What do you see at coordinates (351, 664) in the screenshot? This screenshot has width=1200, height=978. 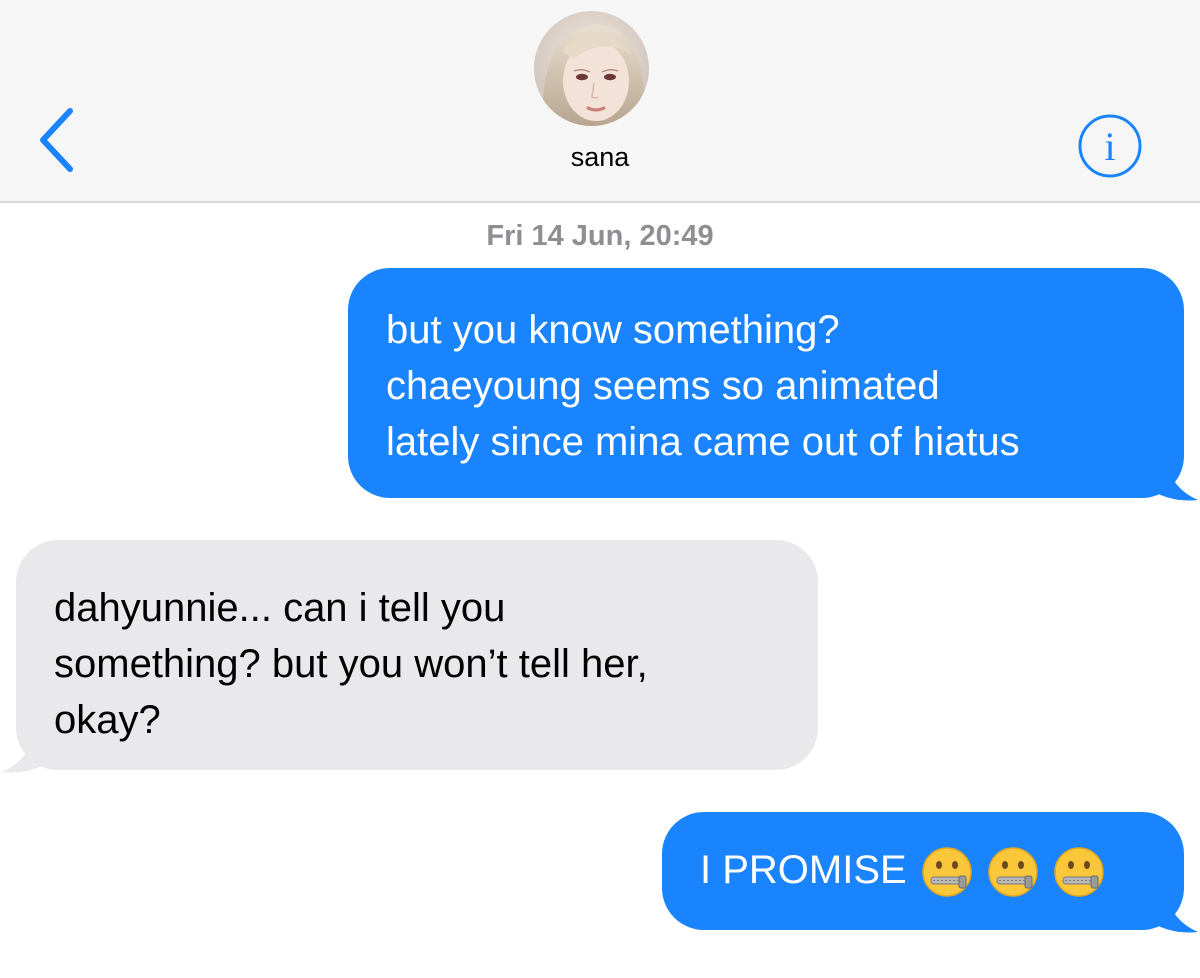 I see `message-line: something? but you won’t tell her,` at bounding box center [351, 664].